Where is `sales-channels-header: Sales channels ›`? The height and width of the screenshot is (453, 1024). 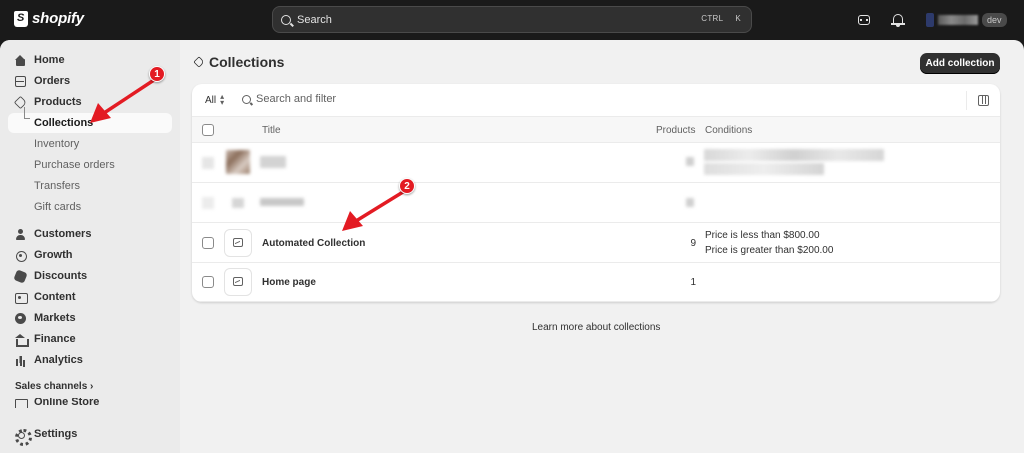
sales-channels-header: Sales channels › is located at coordinates (54, 386).